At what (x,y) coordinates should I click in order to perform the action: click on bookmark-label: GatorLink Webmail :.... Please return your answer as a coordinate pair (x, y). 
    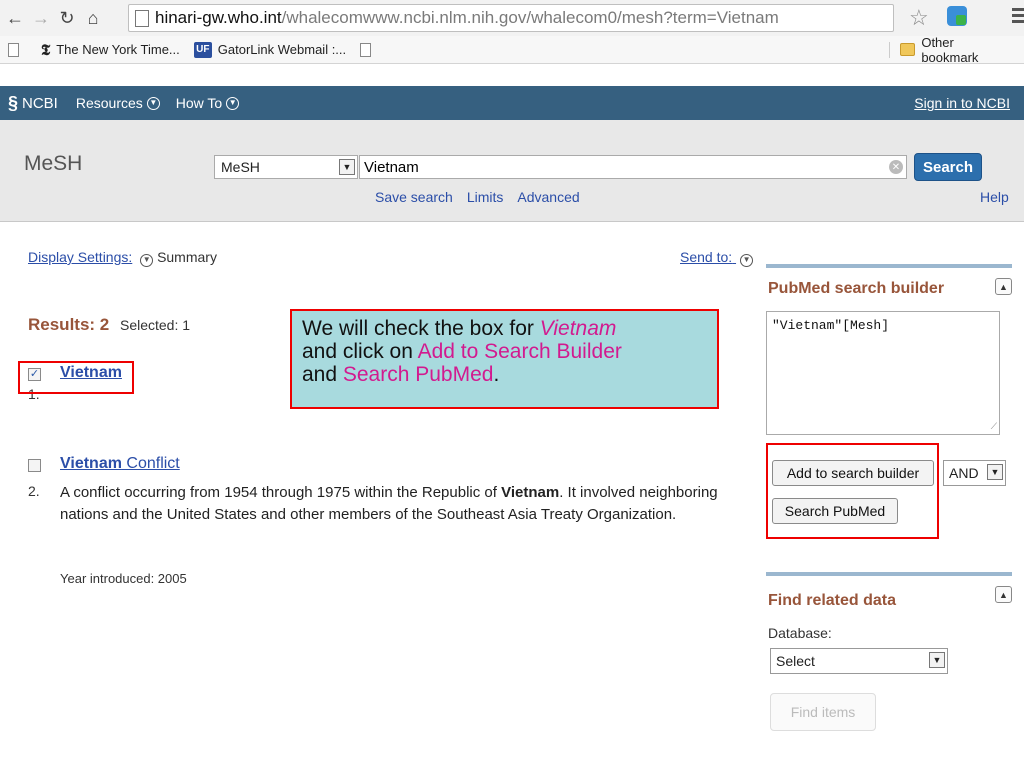
    Looking at the image, I should click on (282, 49).